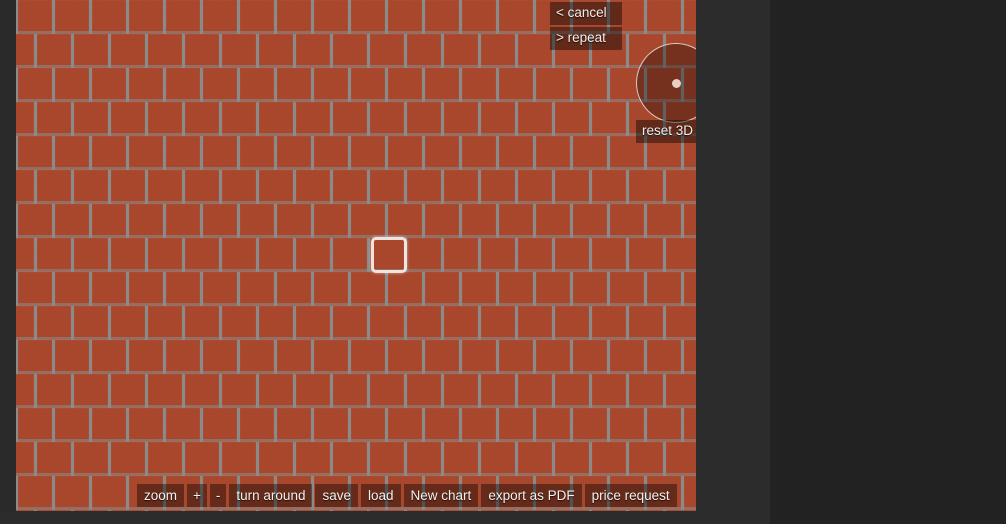 The width and height of the screenshot is (1006, 524). What do you see at coordinates (531, 495) in the screenshot?
I see `export-as-pdf-button: export as PDF` at bounding box center [531, 495].